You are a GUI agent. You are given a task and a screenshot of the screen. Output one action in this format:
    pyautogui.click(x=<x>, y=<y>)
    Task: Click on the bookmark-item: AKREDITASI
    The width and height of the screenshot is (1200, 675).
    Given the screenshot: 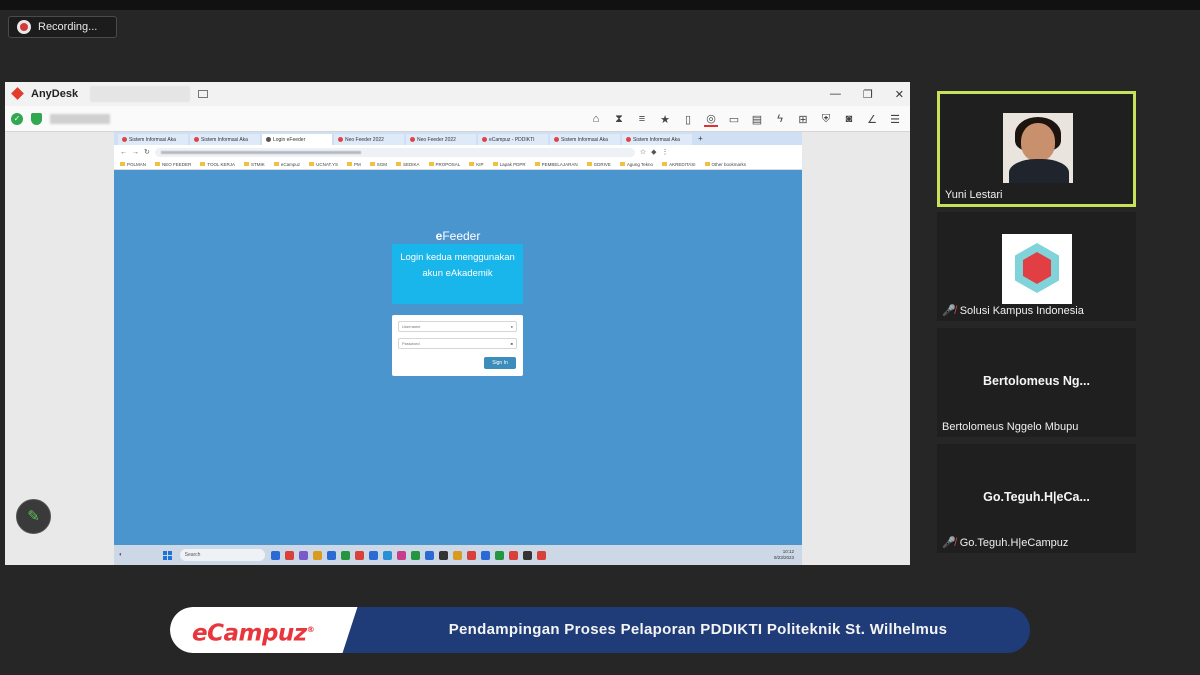 What is the action you would take?
    pyautogui.click(x=678, y=164)
    